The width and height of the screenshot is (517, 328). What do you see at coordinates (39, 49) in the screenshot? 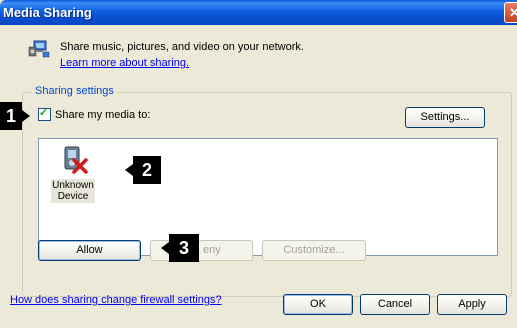
I see `media-sharing-icon` at bounding box center [39, 49].